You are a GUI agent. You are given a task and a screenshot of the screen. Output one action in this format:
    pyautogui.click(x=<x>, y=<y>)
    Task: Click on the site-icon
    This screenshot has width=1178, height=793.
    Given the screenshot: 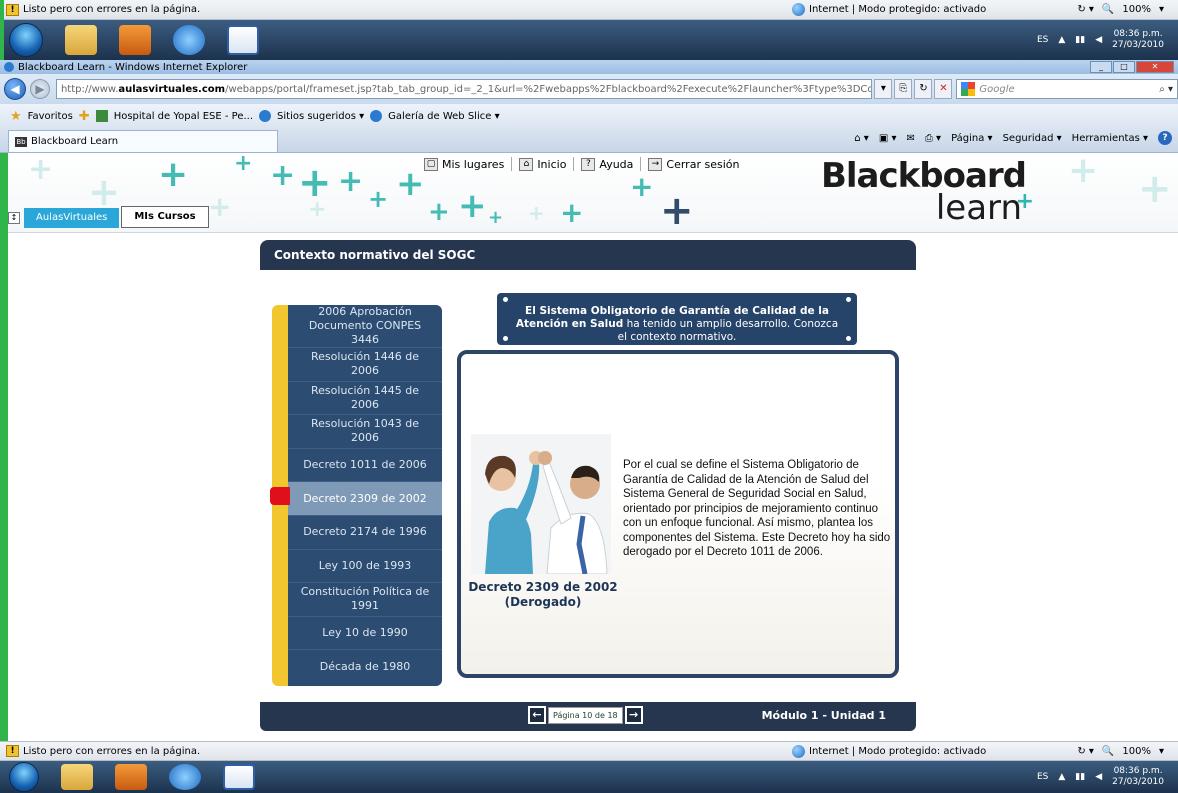 What is the action you would take?
    pyautogui.click(x=101, y=116)
    